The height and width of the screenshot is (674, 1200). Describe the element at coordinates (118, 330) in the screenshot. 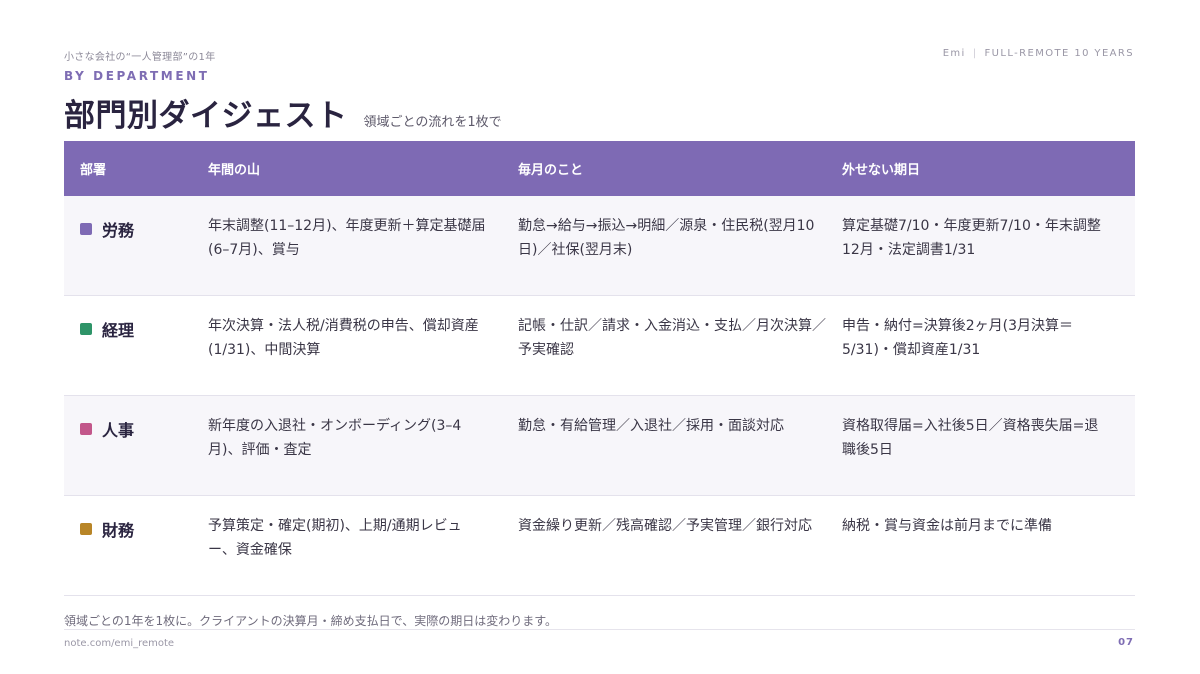

I see `department-name: 経理` at that location.